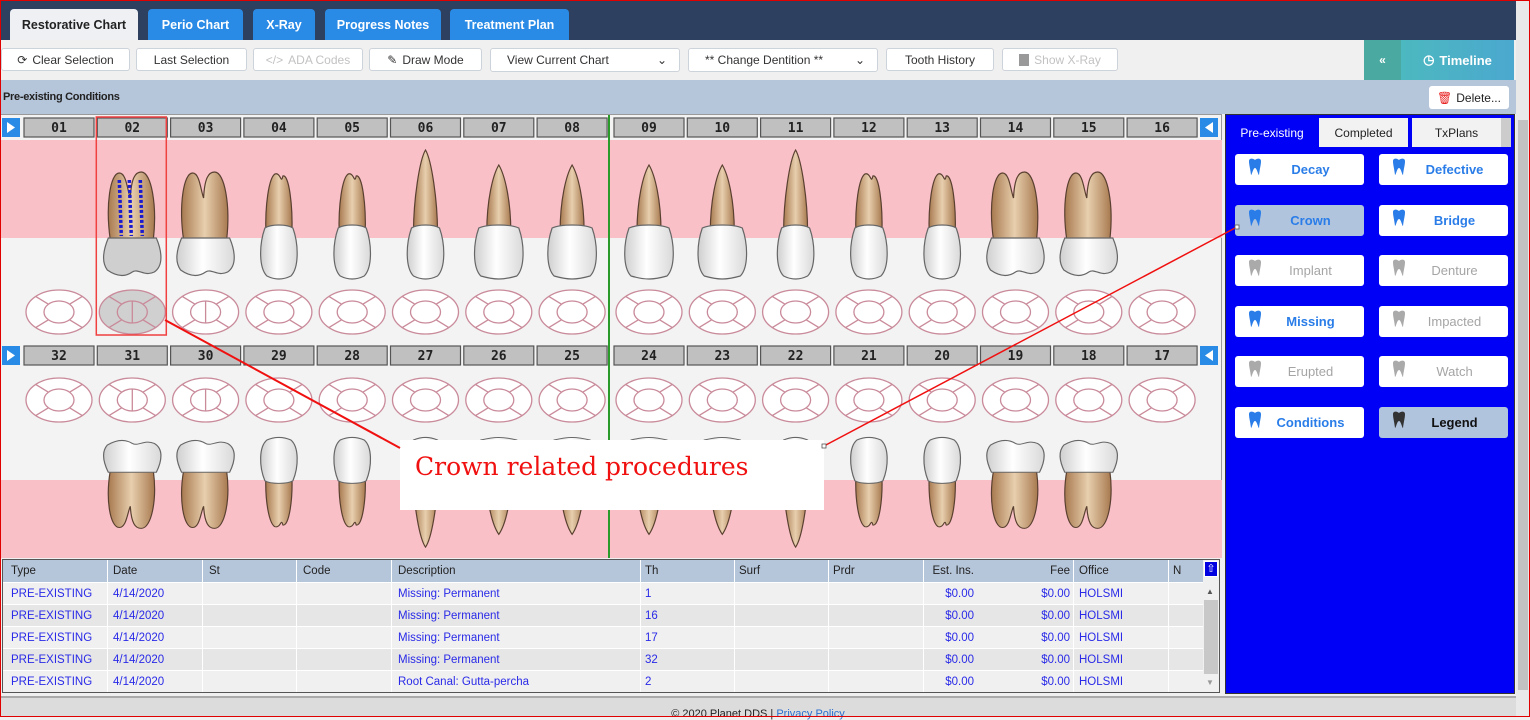 This screenshot has width=1530, height=720. I want to click on column-header: Type, so click(23, 571).